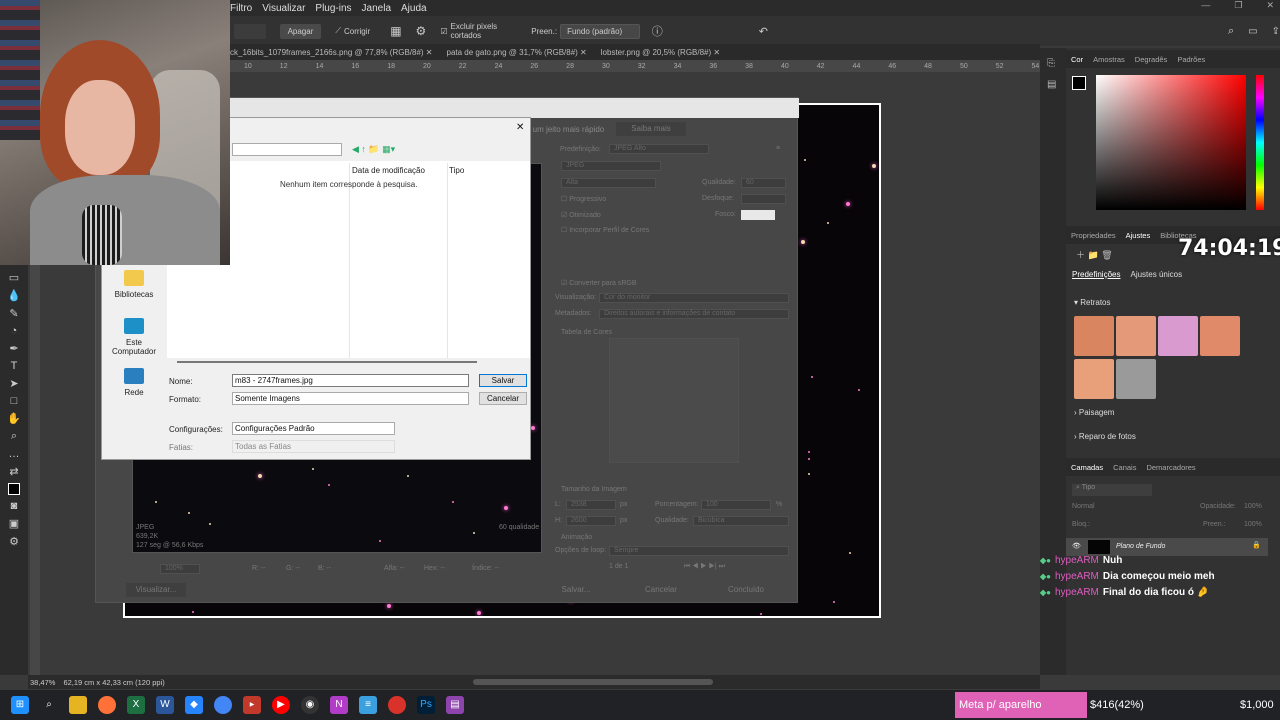  I want to click on tab-document-2: pata de gato.png @ 31,7% (RGB/8#) ✕, so click(517, 52).